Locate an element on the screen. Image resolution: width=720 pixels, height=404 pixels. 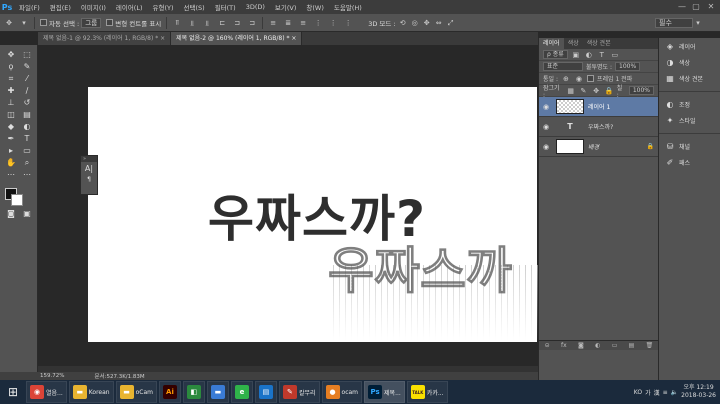
auto-select-checkbox is located at coordinates (43, 22).